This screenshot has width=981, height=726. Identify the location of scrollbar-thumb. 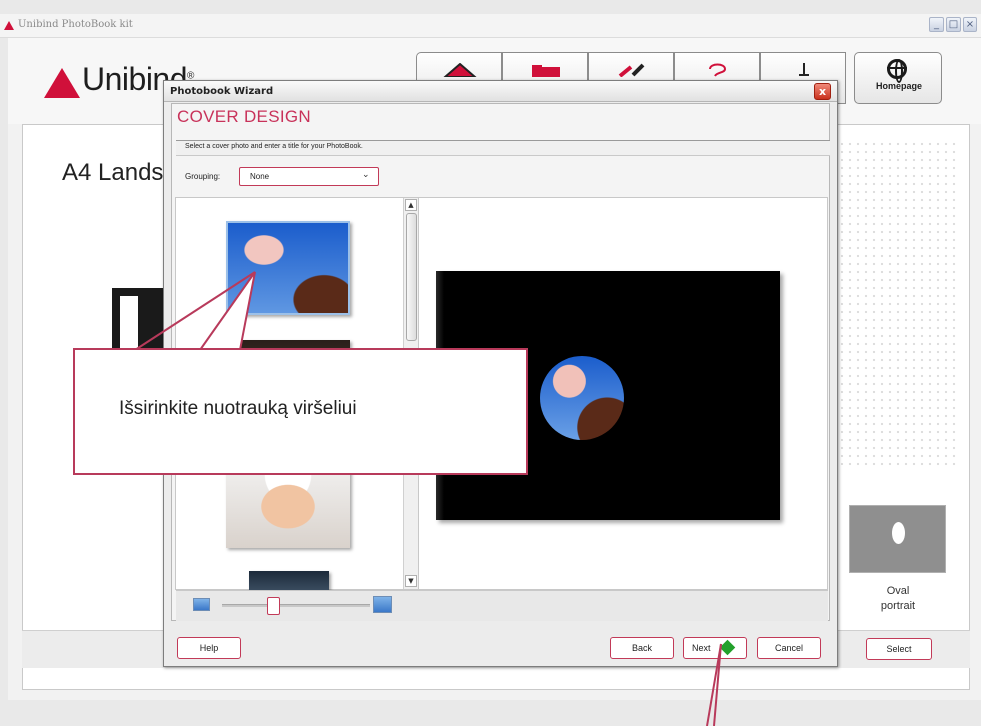
(411, 277).